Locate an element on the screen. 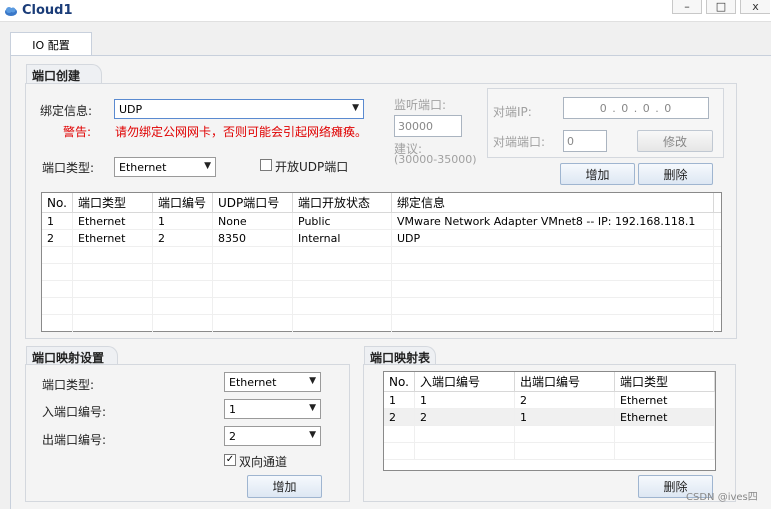 This screenshot has width=771, height=509. watermark-text: CSDN @ives四 is located at coordinates (722, 497).